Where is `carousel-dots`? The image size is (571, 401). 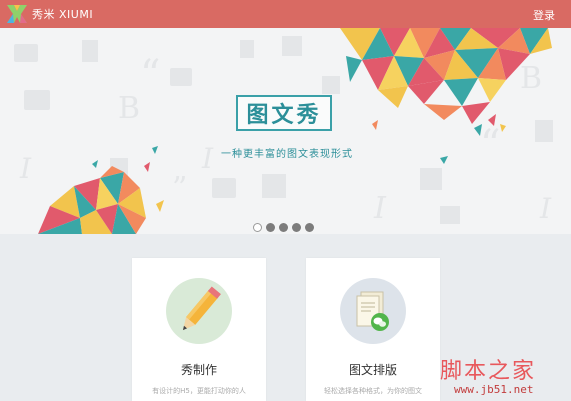 carousel-dots is located at coordinates (283, 227).